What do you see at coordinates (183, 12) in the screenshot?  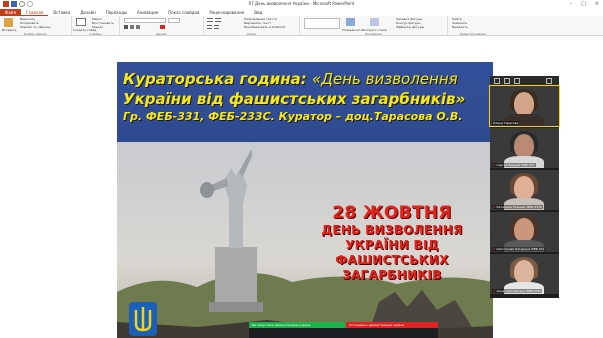 I see `tab-slideshow: Показ слайдов` at bounding box center [183, 12].